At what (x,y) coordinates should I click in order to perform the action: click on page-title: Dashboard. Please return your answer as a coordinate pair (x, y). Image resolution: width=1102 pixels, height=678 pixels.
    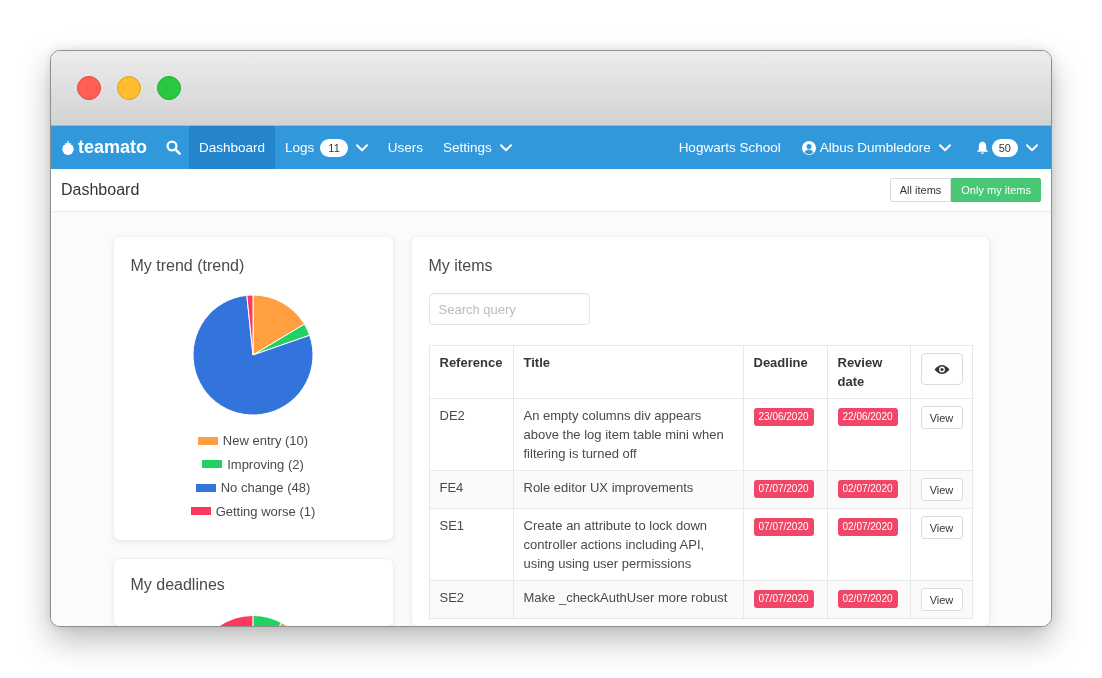
    Looking at the image, I should click on (100, 190).